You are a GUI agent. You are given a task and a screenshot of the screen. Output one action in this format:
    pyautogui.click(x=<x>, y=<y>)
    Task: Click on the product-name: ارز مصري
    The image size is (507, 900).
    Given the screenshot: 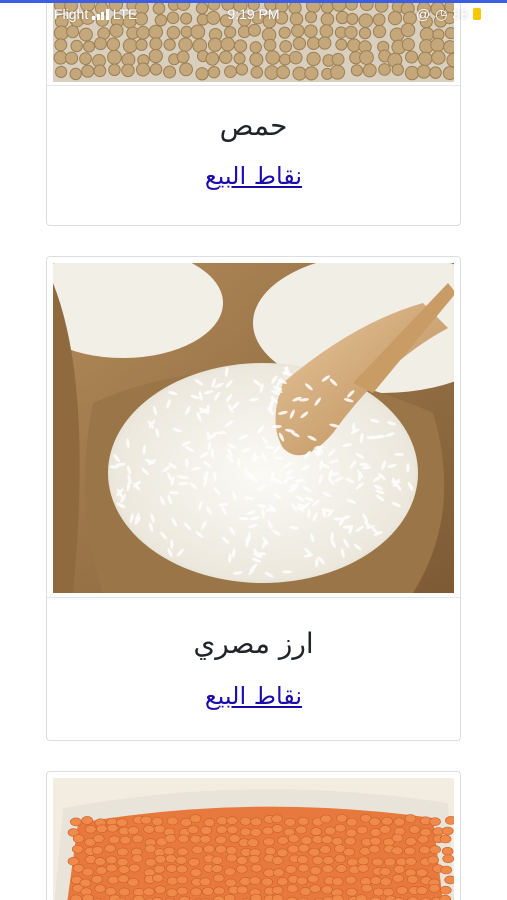 What is the action you would take?
    pyautogui.click(x=253, y=643)
    